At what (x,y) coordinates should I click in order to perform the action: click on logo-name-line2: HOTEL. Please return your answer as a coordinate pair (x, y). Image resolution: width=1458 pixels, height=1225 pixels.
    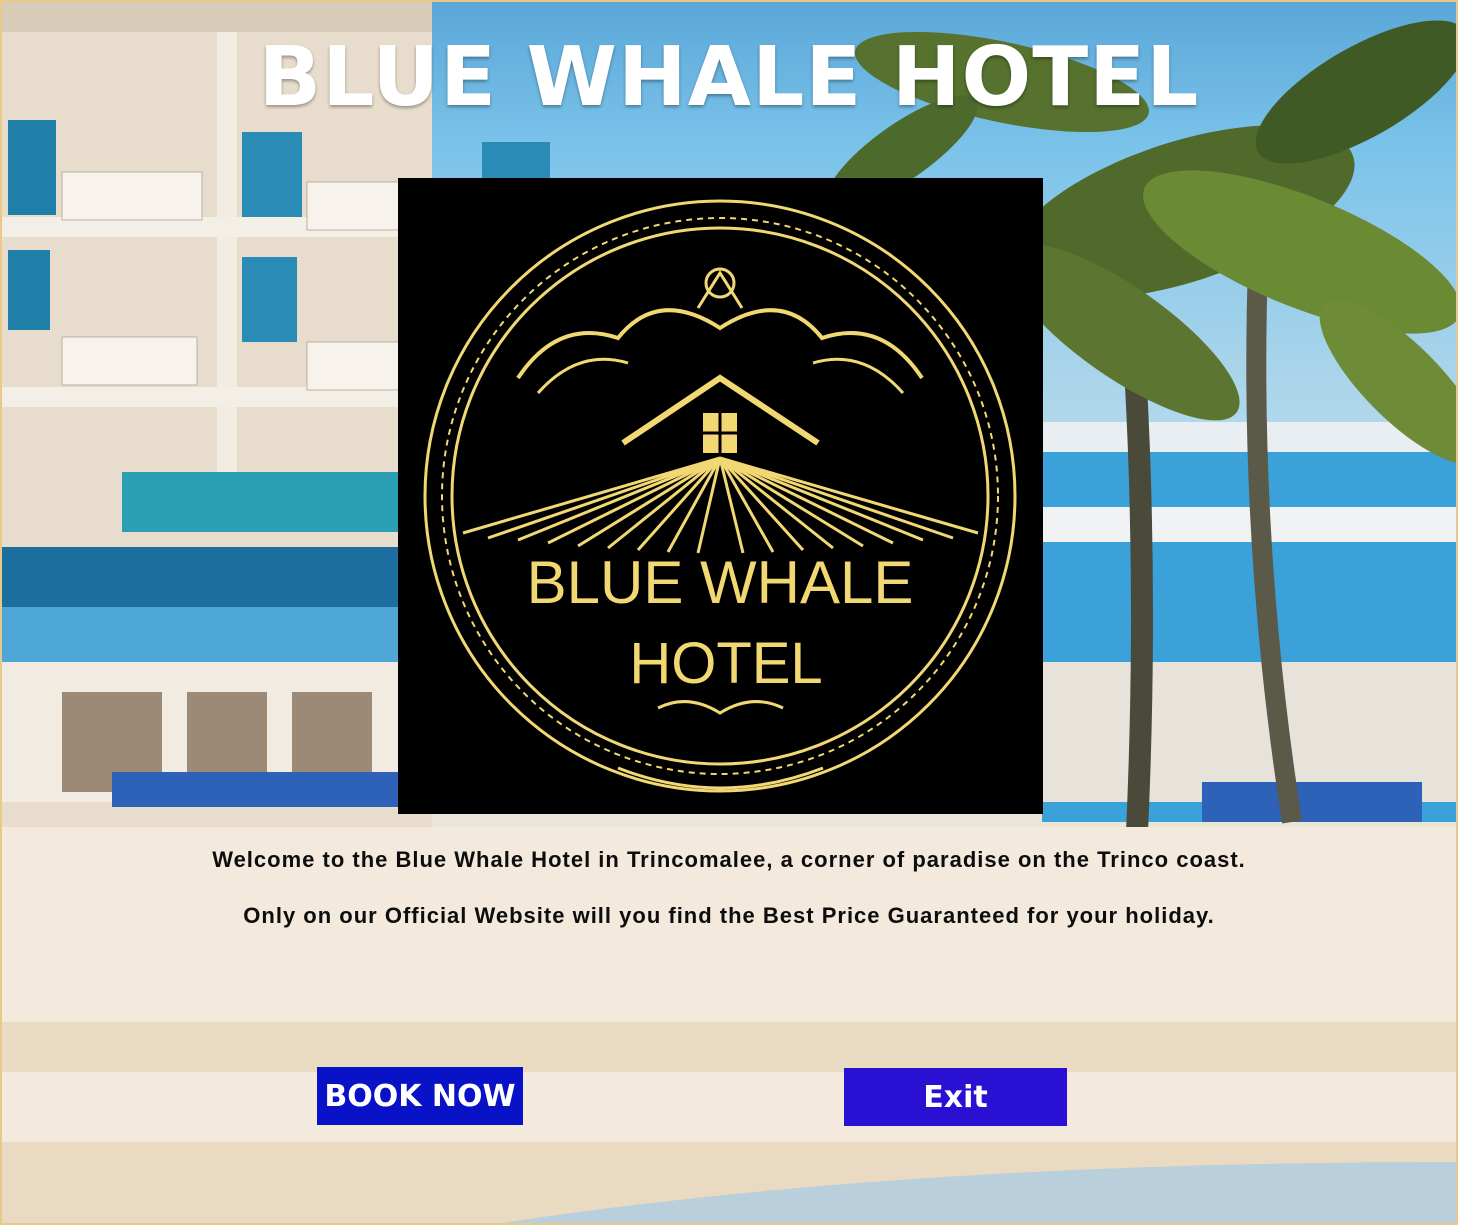
    Looking at the image, I should click on (725, 663).